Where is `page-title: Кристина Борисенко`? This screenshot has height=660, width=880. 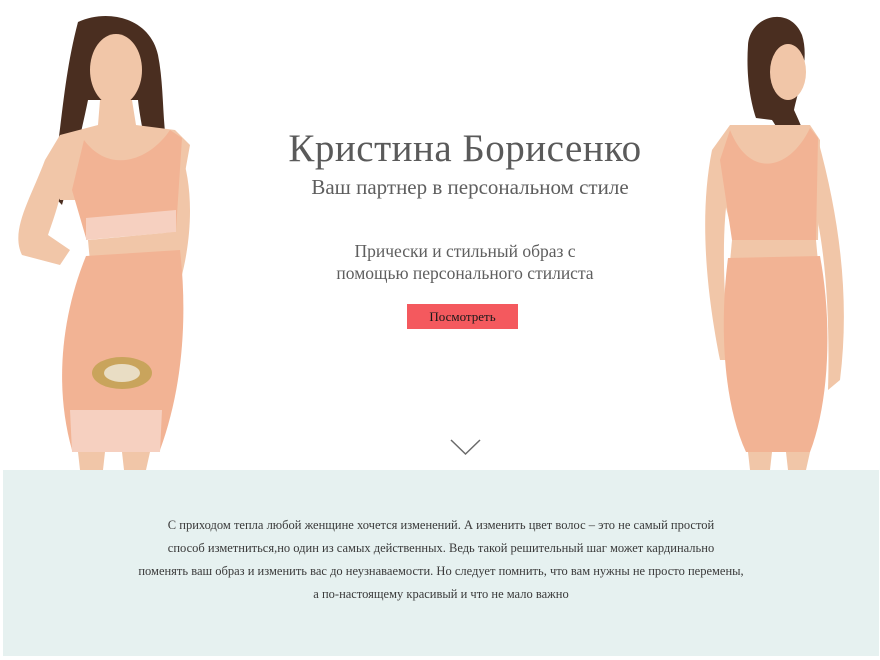 page-title: Кристина Борисенко is located at coordinates (465, 148).